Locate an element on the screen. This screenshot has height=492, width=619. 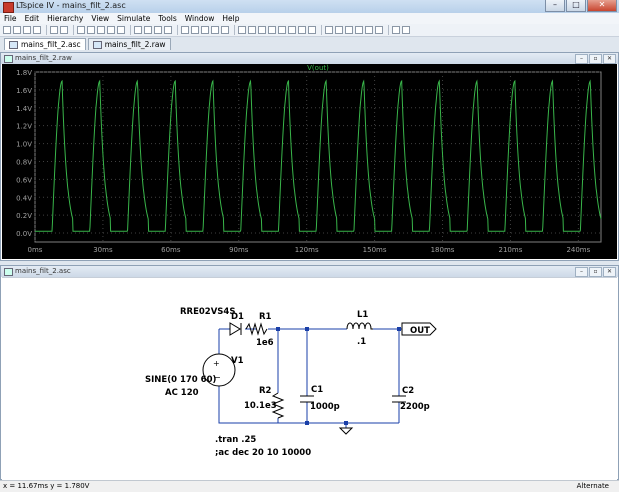
wire-icon is located at coordinates (242, 30).